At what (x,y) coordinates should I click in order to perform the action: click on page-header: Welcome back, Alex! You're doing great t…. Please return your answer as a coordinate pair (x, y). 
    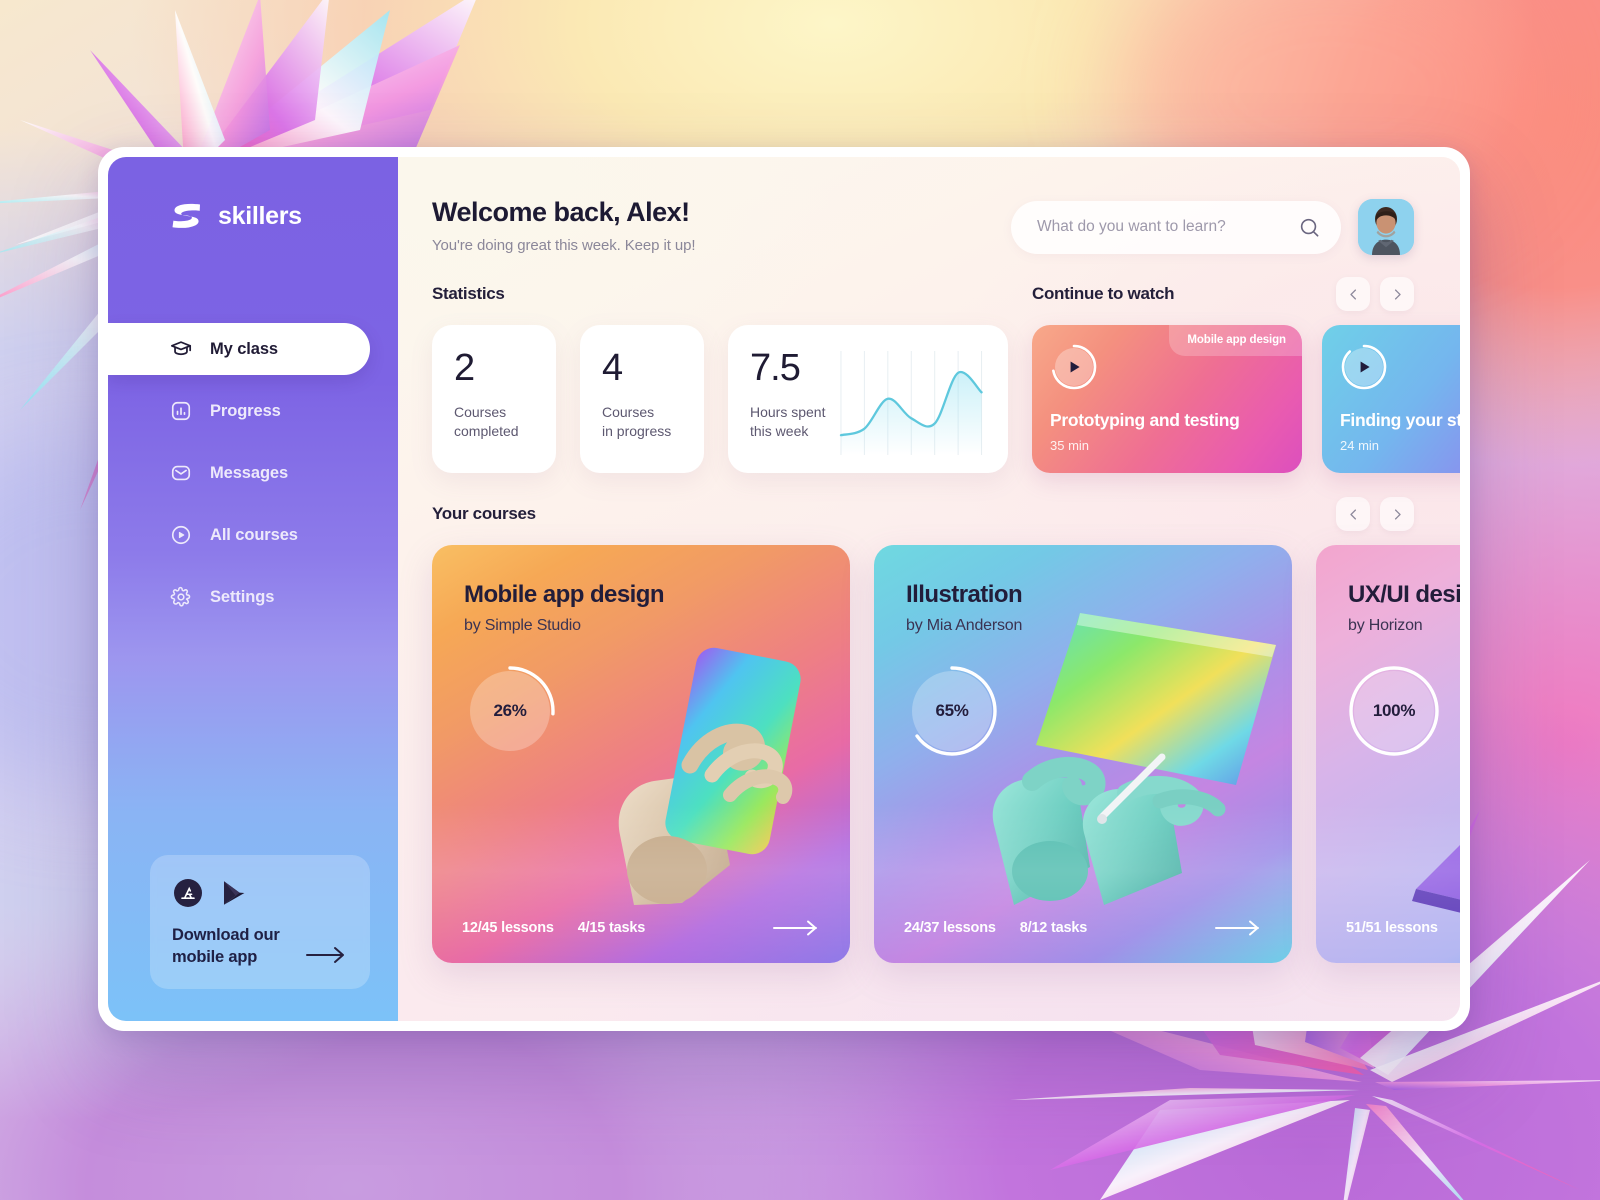
    Looking at the image, I should click on (946, 226).